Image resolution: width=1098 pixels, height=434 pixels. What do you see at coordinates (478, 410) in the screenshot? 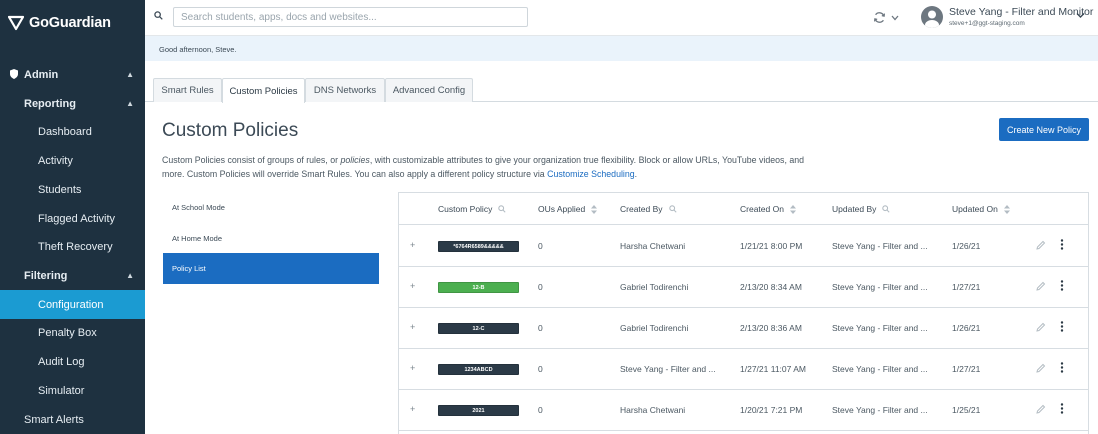
I see `policy-name-badge: 2021` at bounding box center [478, 410].